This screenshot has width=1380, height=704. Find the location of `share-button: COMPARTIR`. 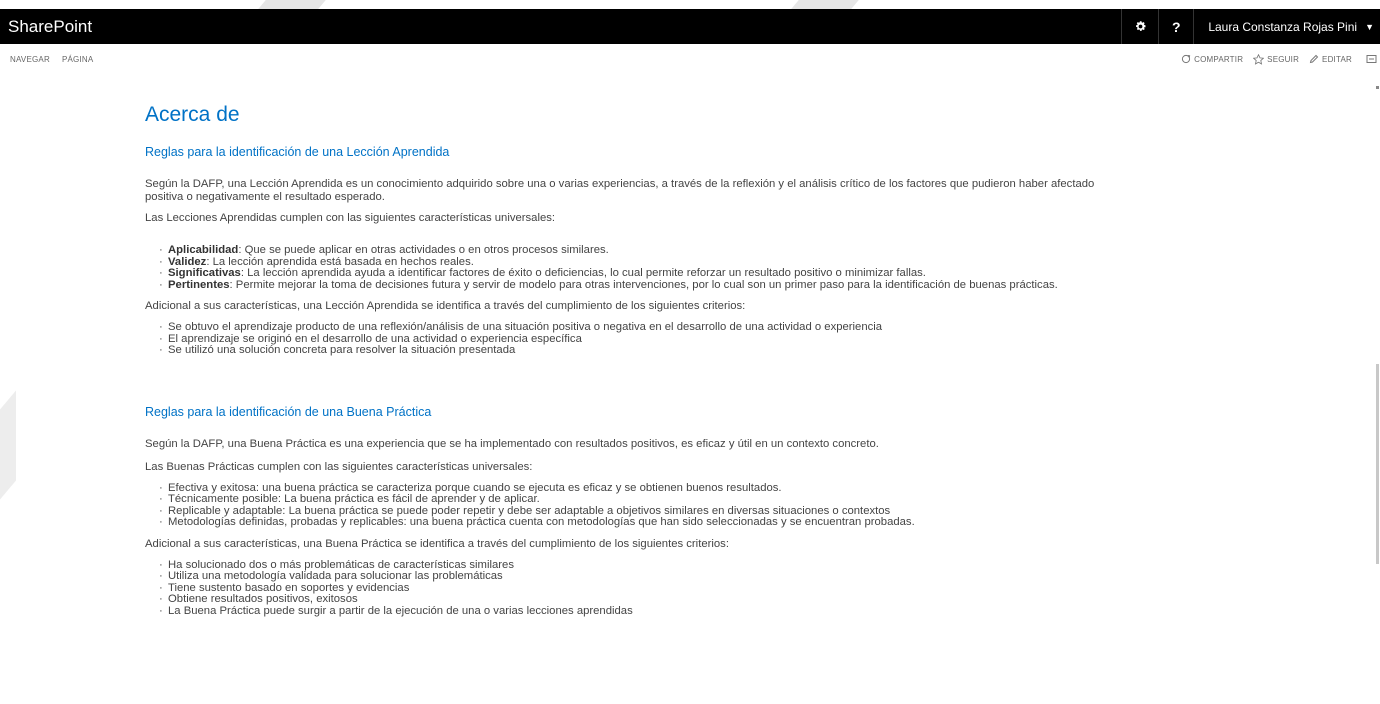

share-button: COMPARTIR is located at coordinates (1212, 59).